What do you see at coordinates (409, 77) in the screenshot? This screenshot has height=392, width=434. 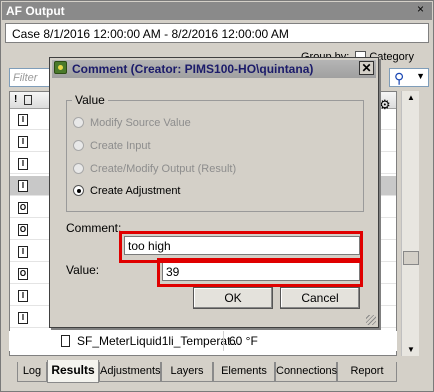 I see `search-box: ⚲ ▼` at bounding box center [409, 77].